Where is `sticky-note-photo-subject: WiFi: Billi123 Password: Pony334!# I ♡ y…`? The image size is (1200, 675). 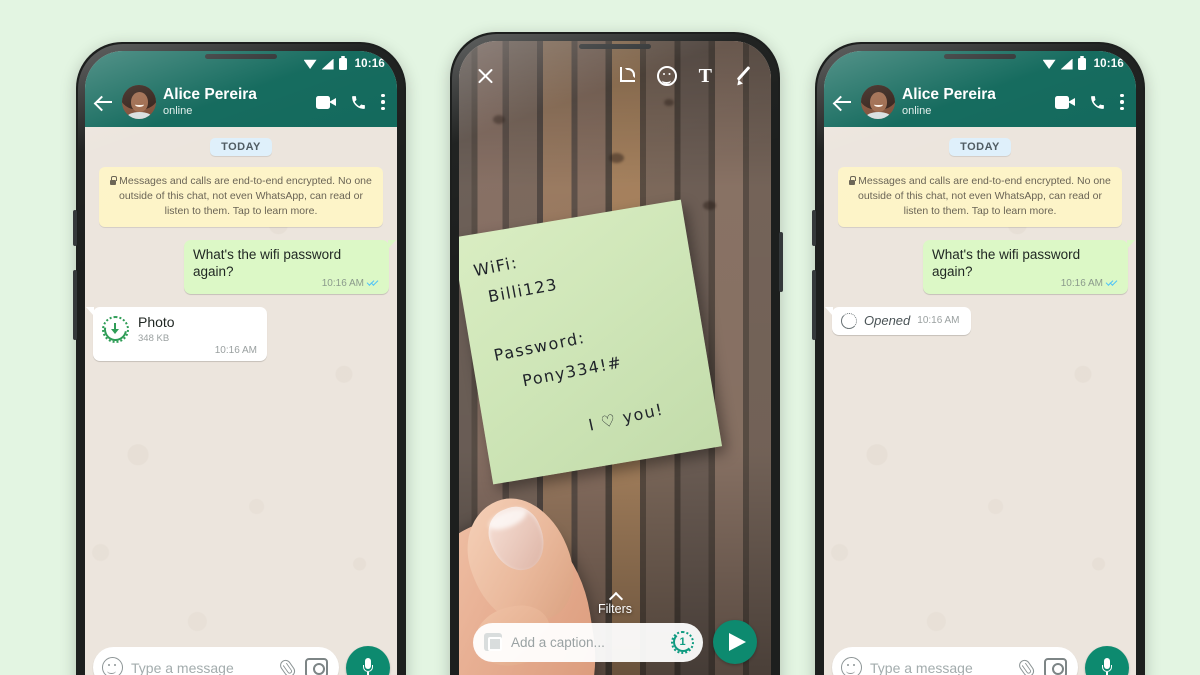
sticky-note-photo-subject: WiFi: Billi123 Password: Pony334!# I ♡ y… is located at coordinates (591, 342).